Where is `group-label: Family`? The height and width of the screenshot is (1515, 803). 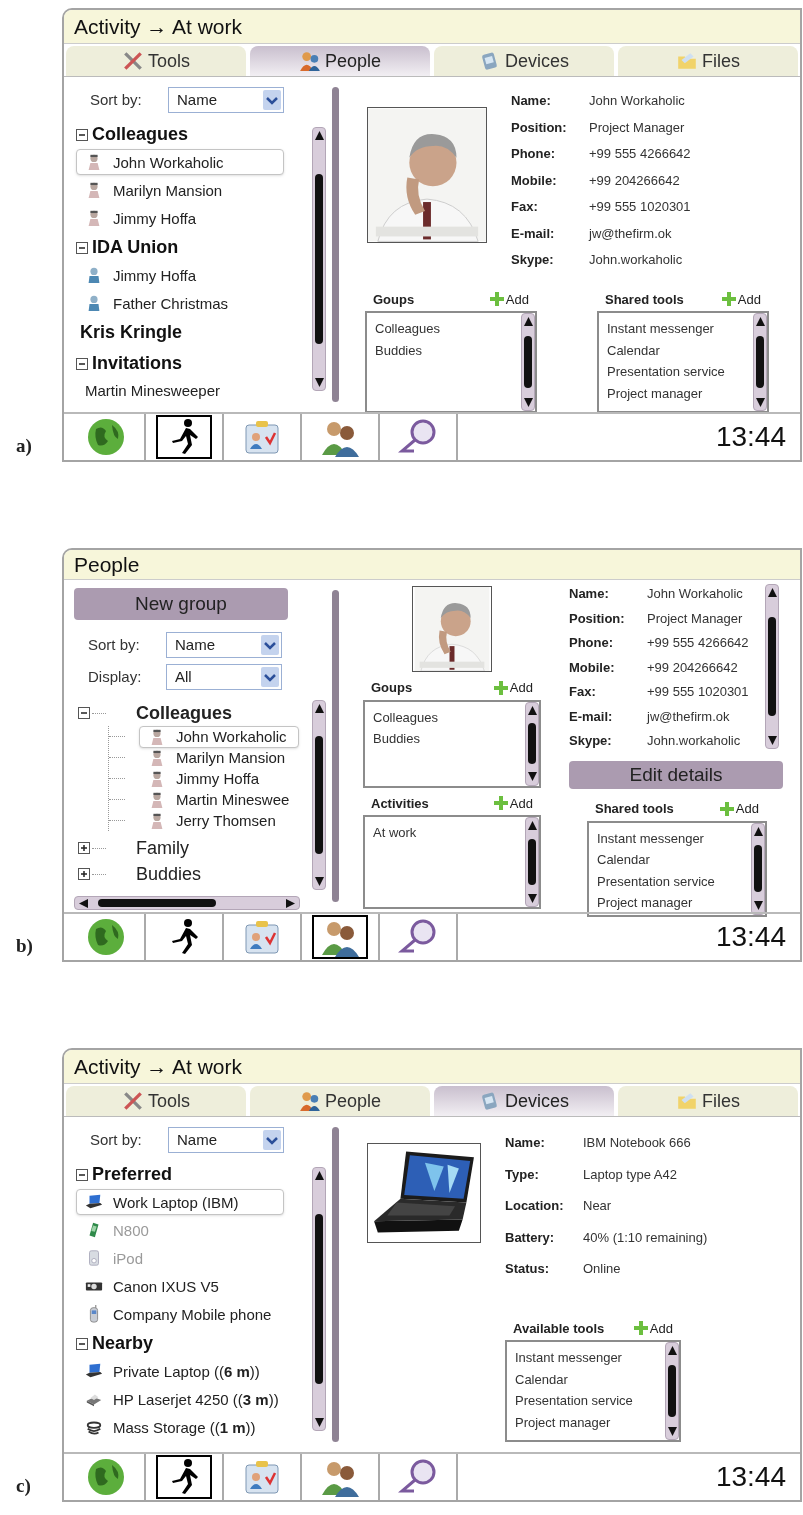
group-label: Family is located at coordinates (162, 848).